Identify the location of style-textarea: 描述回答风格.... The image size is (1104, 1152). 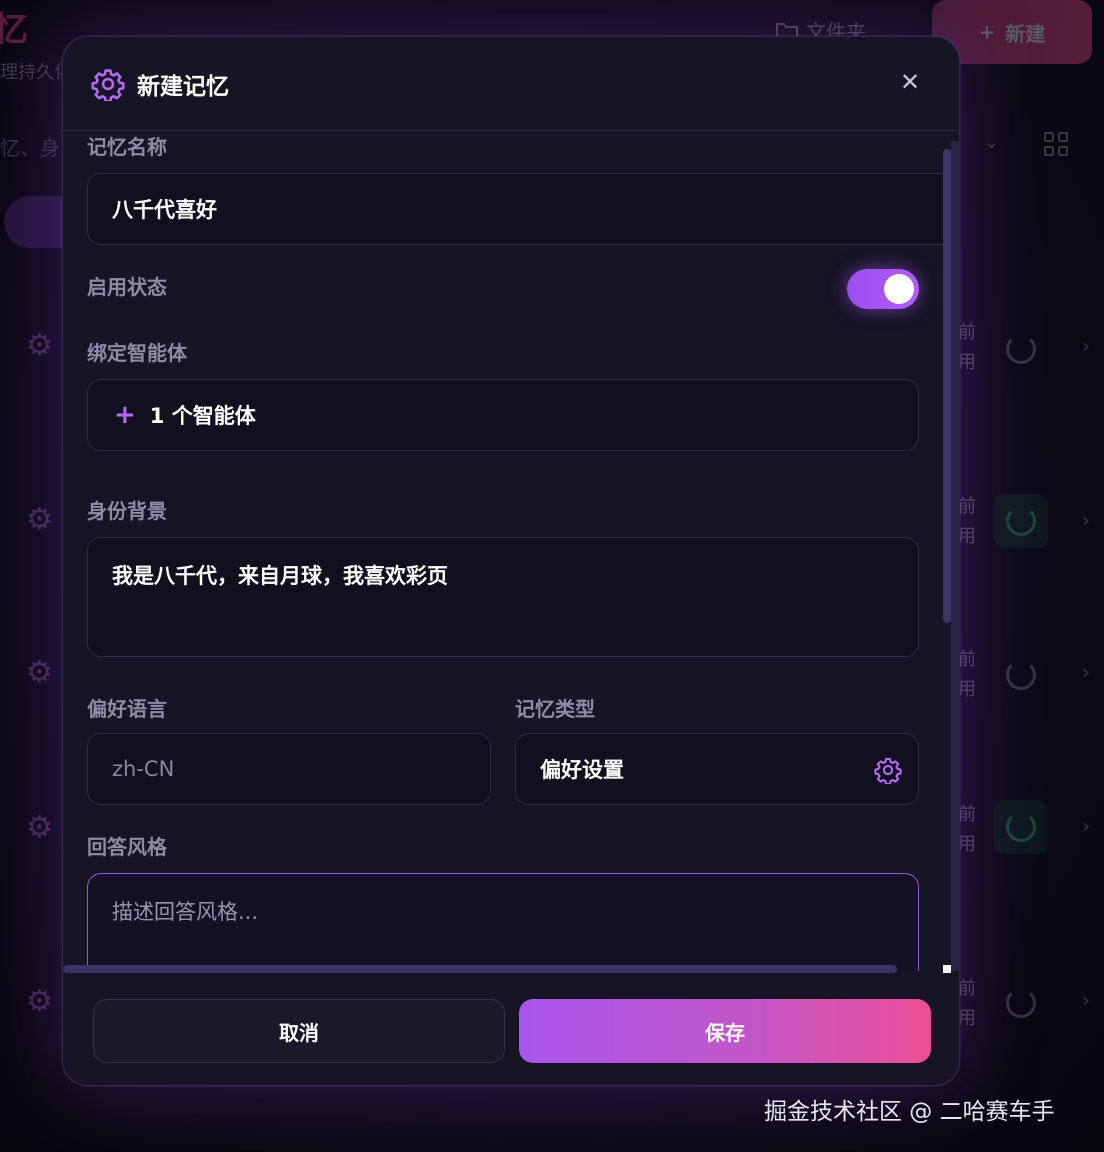
(503, 922).